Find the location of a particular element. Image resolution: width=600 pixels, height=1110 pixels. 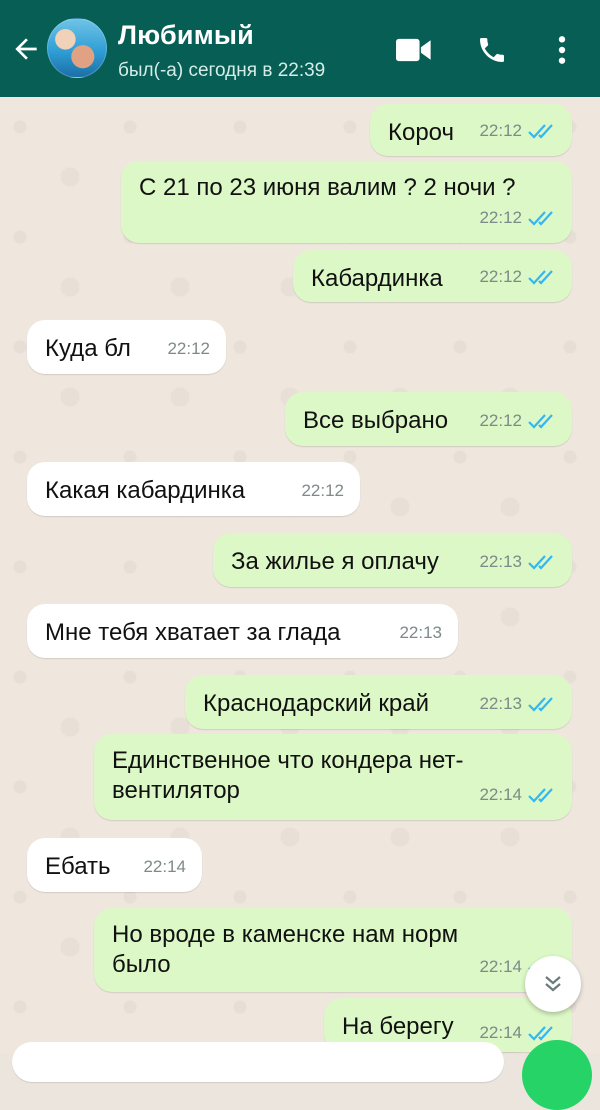

message-bubble: Но вроде в каменске нам норм было 22:14 is located at coordinates (333, 950).